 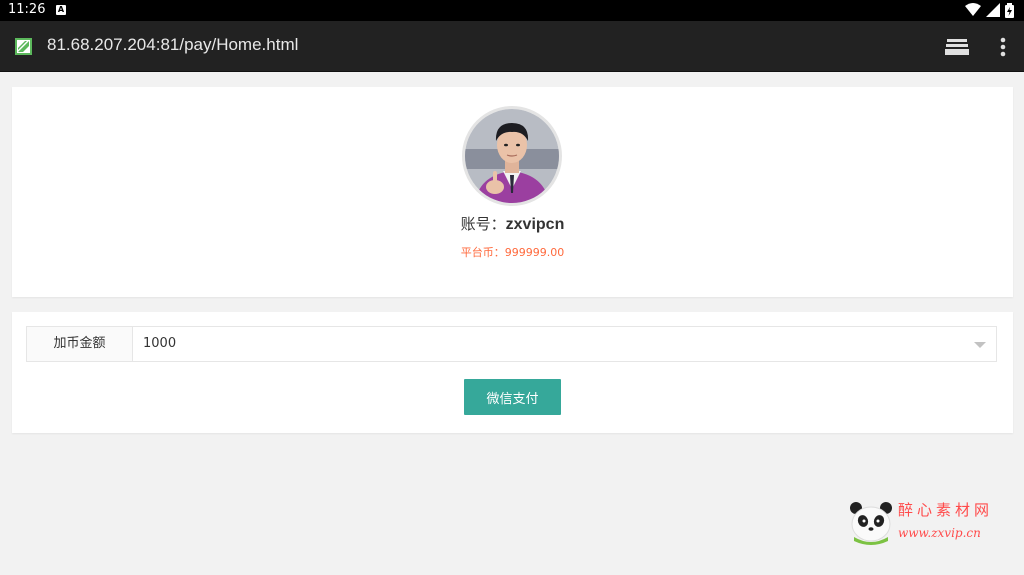 I want to click on battery-icon, so click(x=1009, y=10).